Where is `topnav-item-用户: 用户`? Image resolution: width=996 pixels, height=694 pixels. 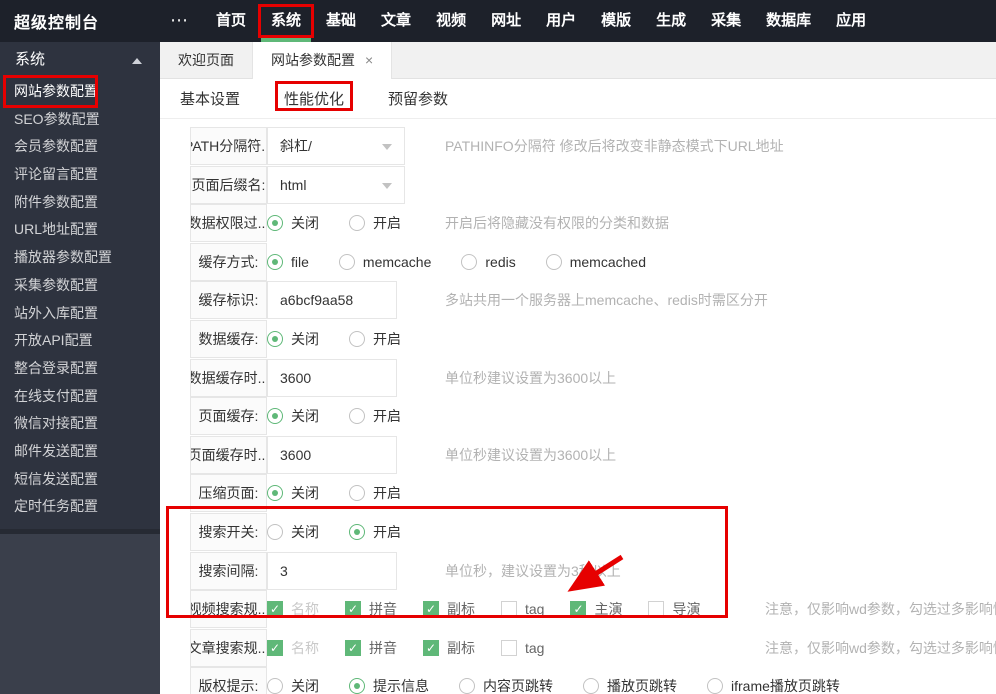
topnav-item-用户: 用户 is located at coordinates (561, 21).